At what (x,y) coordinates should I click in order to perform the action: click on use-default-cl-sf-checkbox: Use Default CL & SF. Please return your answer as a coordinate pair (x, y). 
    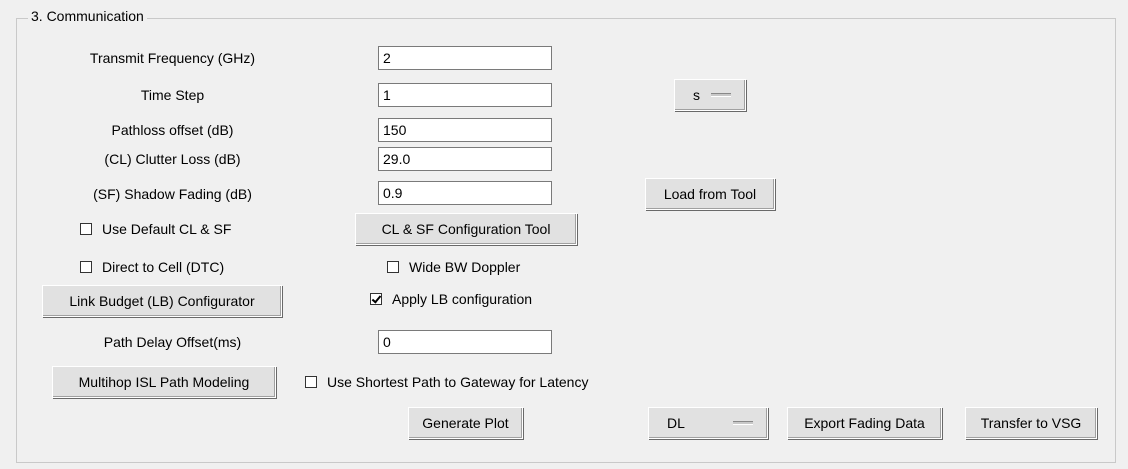
    Looking at the image, I should click on (155, 229).